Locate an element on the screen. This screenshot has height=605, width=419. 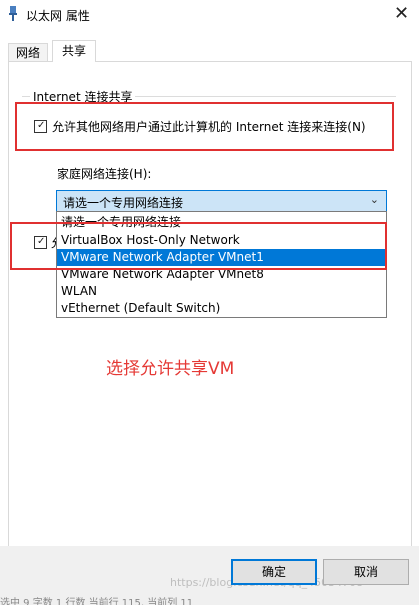
highlight-box-vmnet is located at coordinates (198, 246).